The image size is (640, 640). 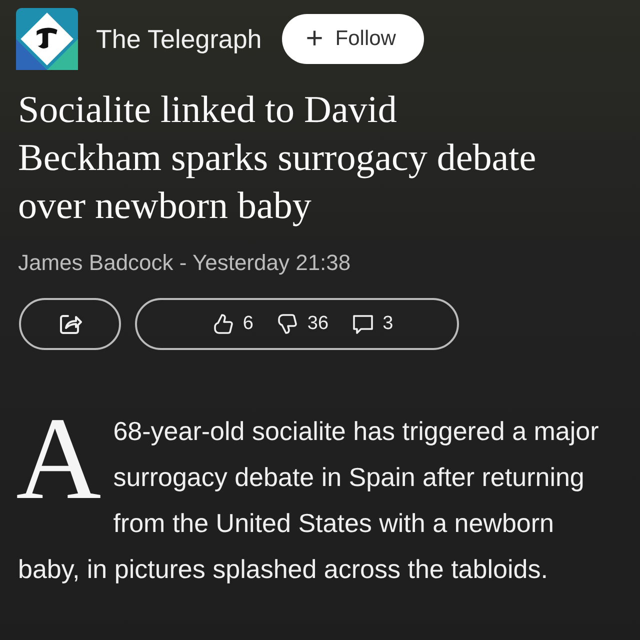 I want to click on like-button: 6, so click(x=232, y=324).